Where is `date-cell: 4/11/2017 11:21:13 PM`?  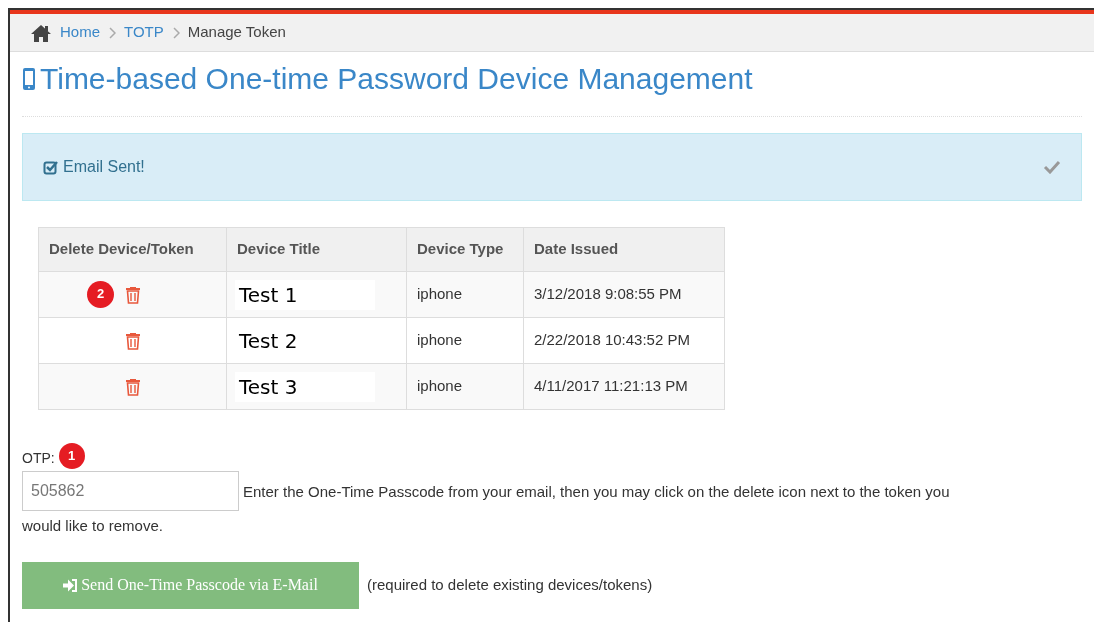 date-cell: 4/11/2017 11:21:13 PM is located at coordinates (624, 386).